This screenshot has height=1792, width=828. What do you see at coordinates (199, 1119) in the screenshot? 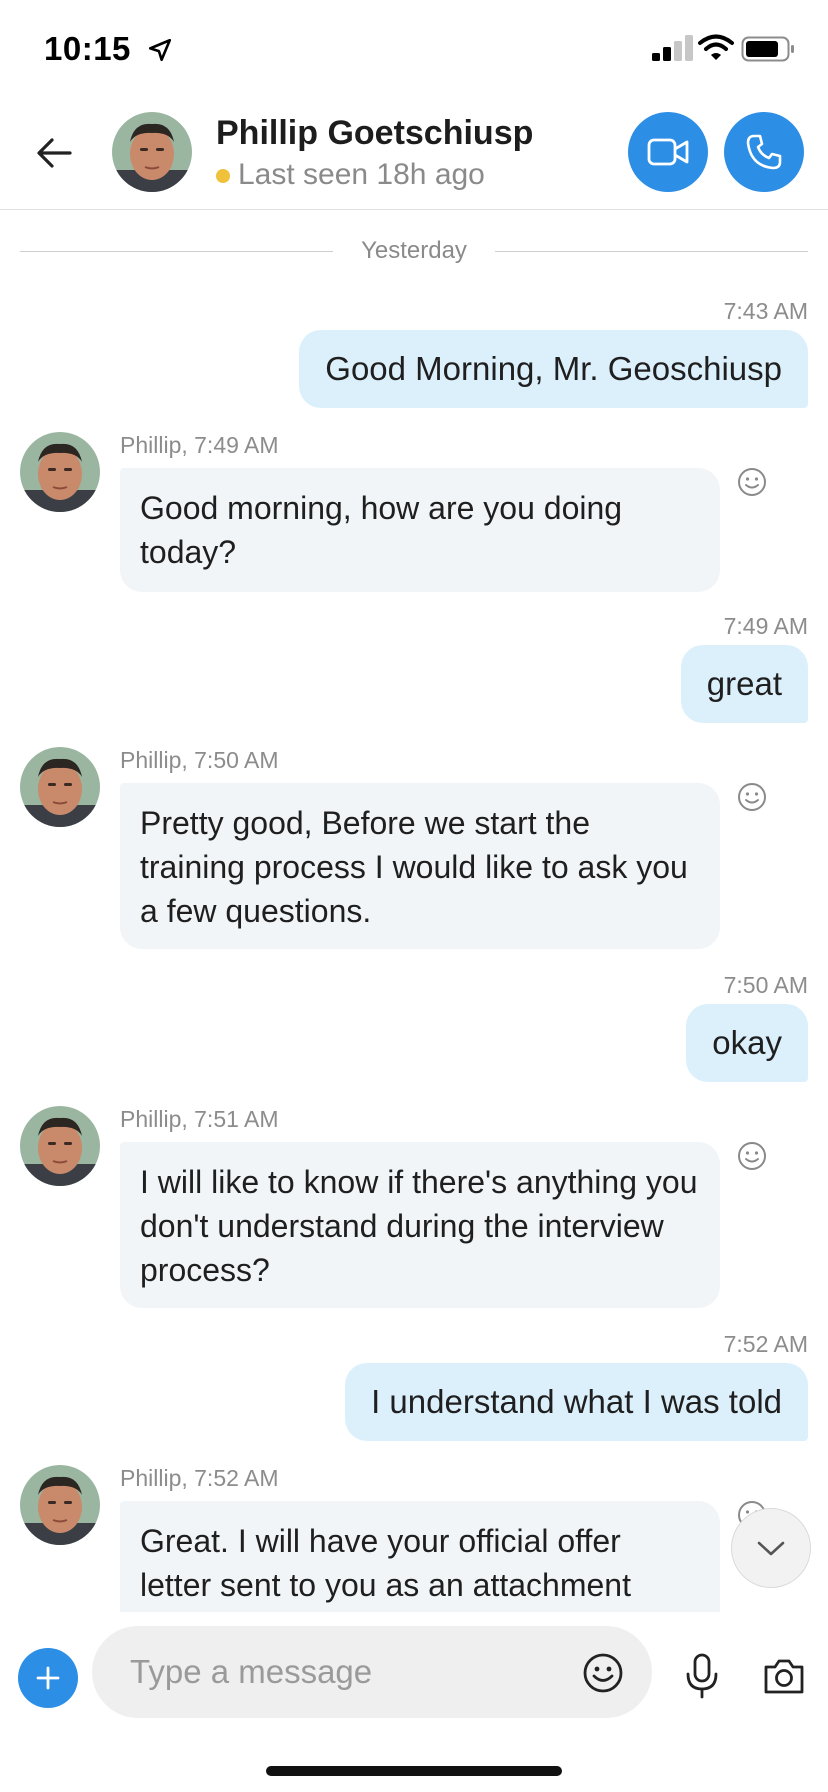
I see `incoming-message-meta: Phillip, 7:51 AM` at bounding box center [199, 1119].